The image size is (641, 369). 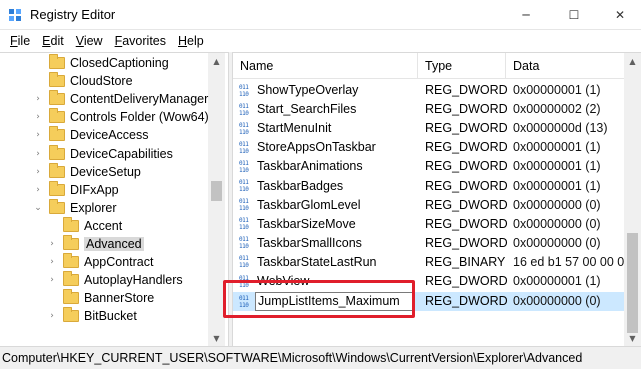 I want to click on value-name-cell: TaskbarStateLastRun, so click(x=328, y=262).